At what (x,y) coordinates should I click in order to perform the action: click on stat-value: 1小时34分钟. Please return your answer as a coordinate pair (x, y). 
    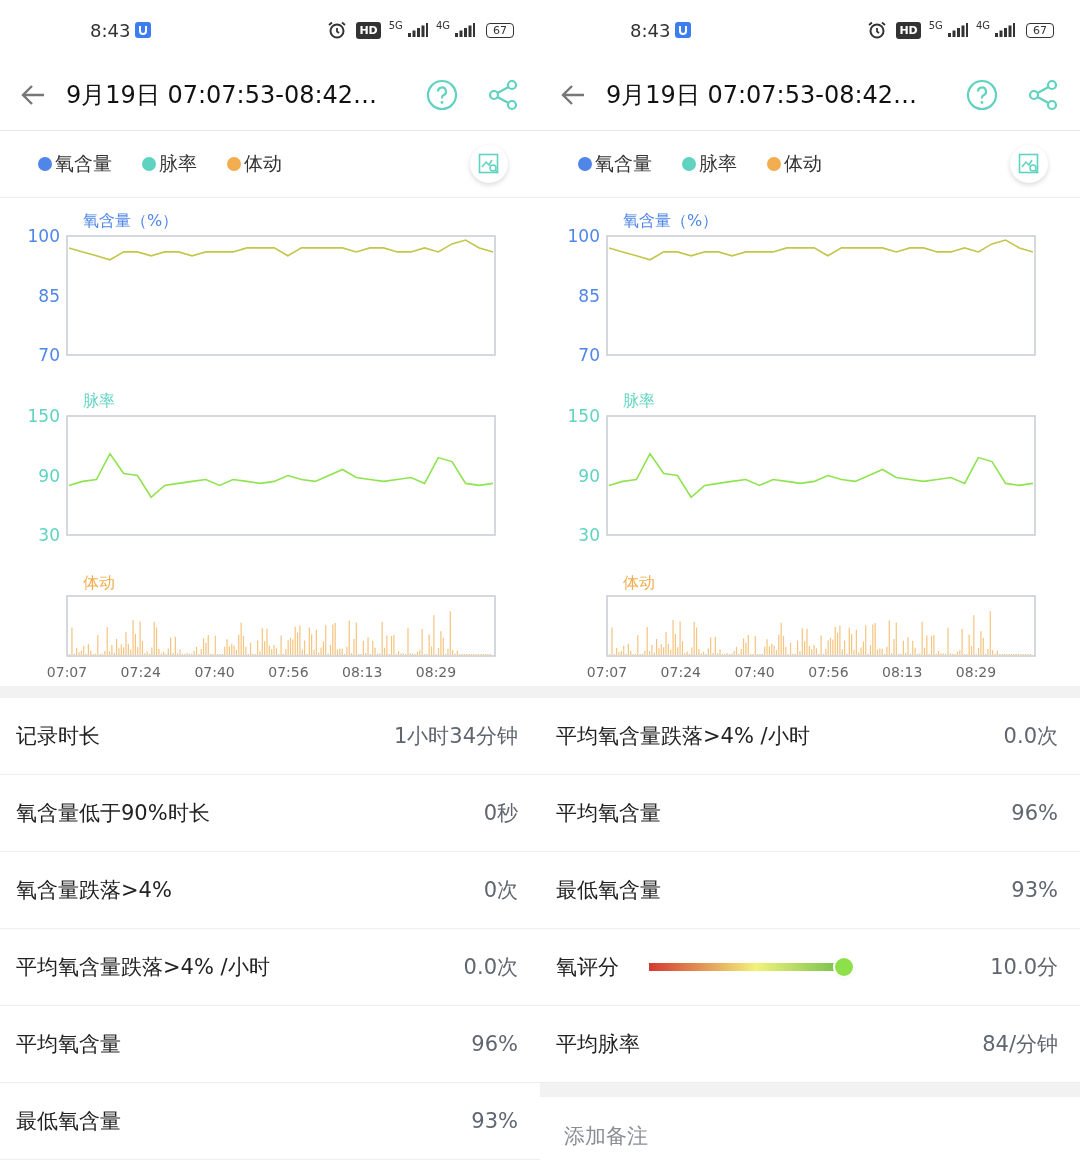
    Looking at the image, I should click on (455, 736).